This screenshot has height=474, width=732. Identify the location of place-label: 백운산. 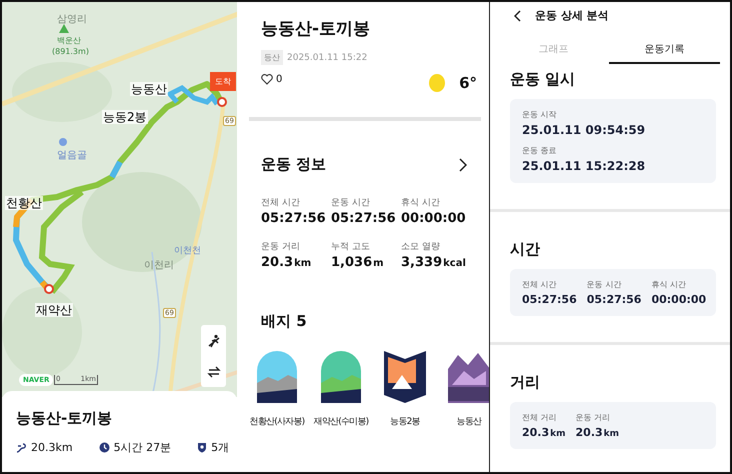
(69, 40).